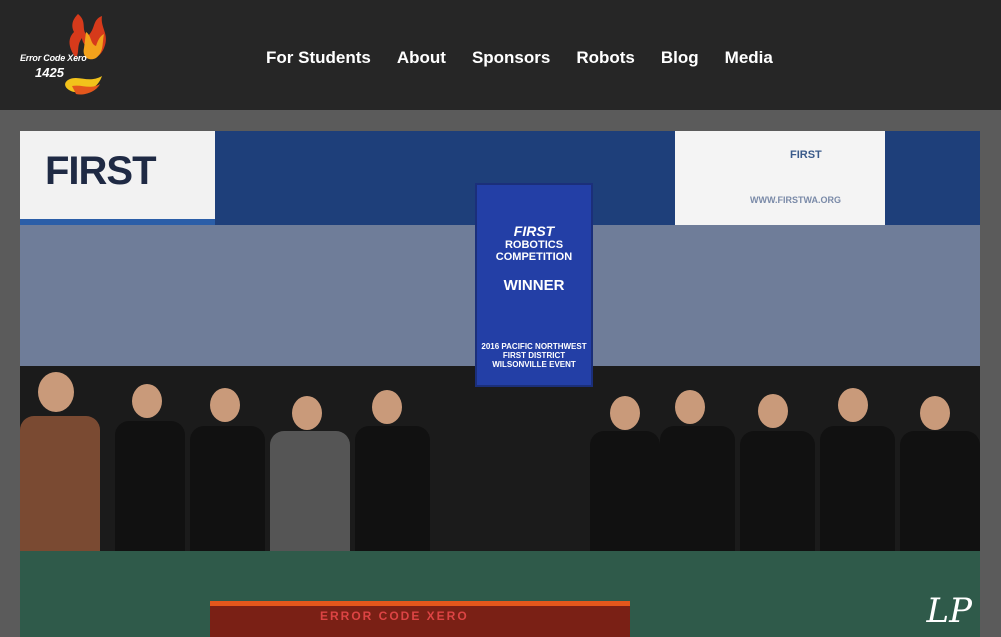 This screenshot has height=637, width=1001. Describe the element at coordinates (680, 58) in the screenshot. I see `nav-blog: Blog` at that location.